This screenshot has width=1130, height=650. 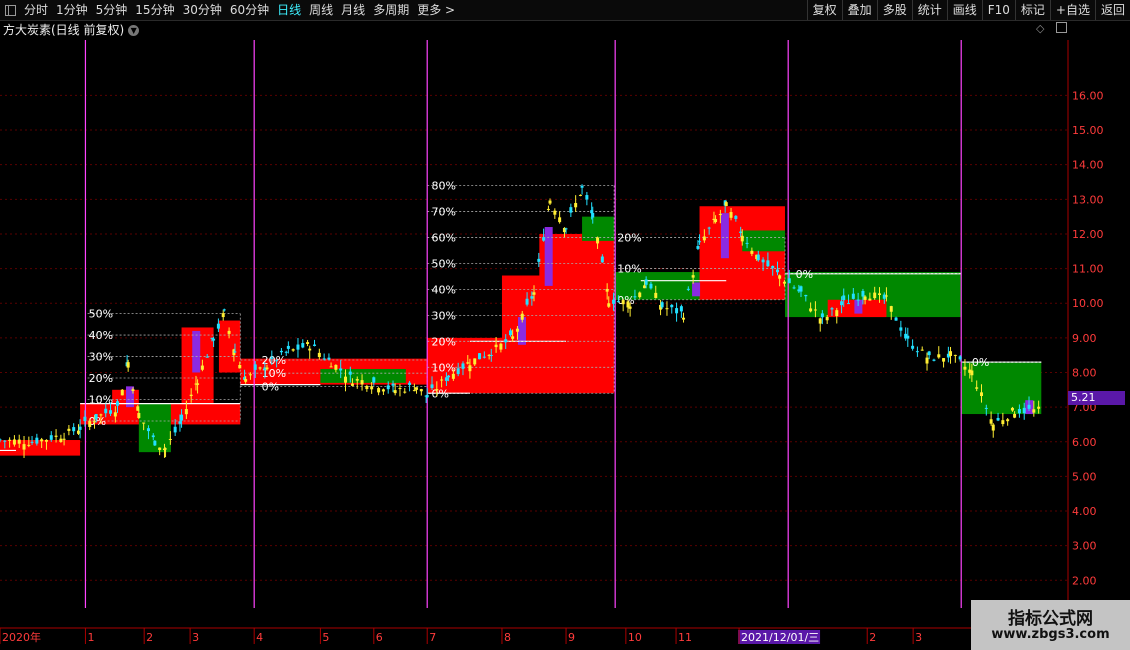 I want to click on level-label: 50%, so click(x=443, y=263).